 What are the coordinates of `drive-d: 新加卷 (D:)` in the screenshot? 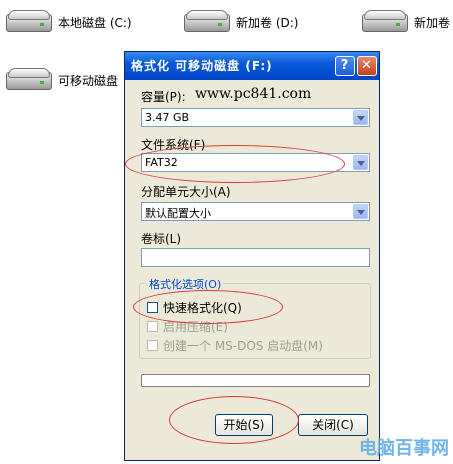 It's located at (240, 22).